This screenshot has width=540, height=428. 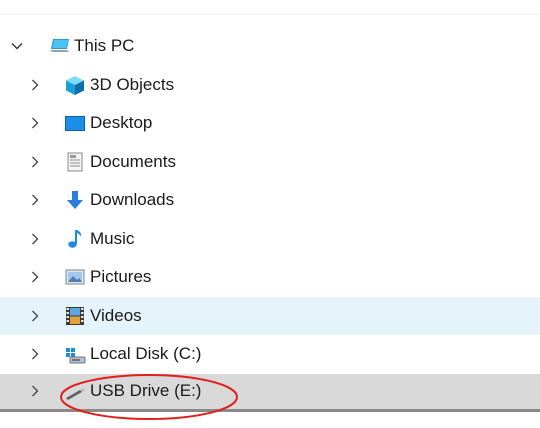 I want to click on tree-item-documents: Documents, so click(x=270, y=162).